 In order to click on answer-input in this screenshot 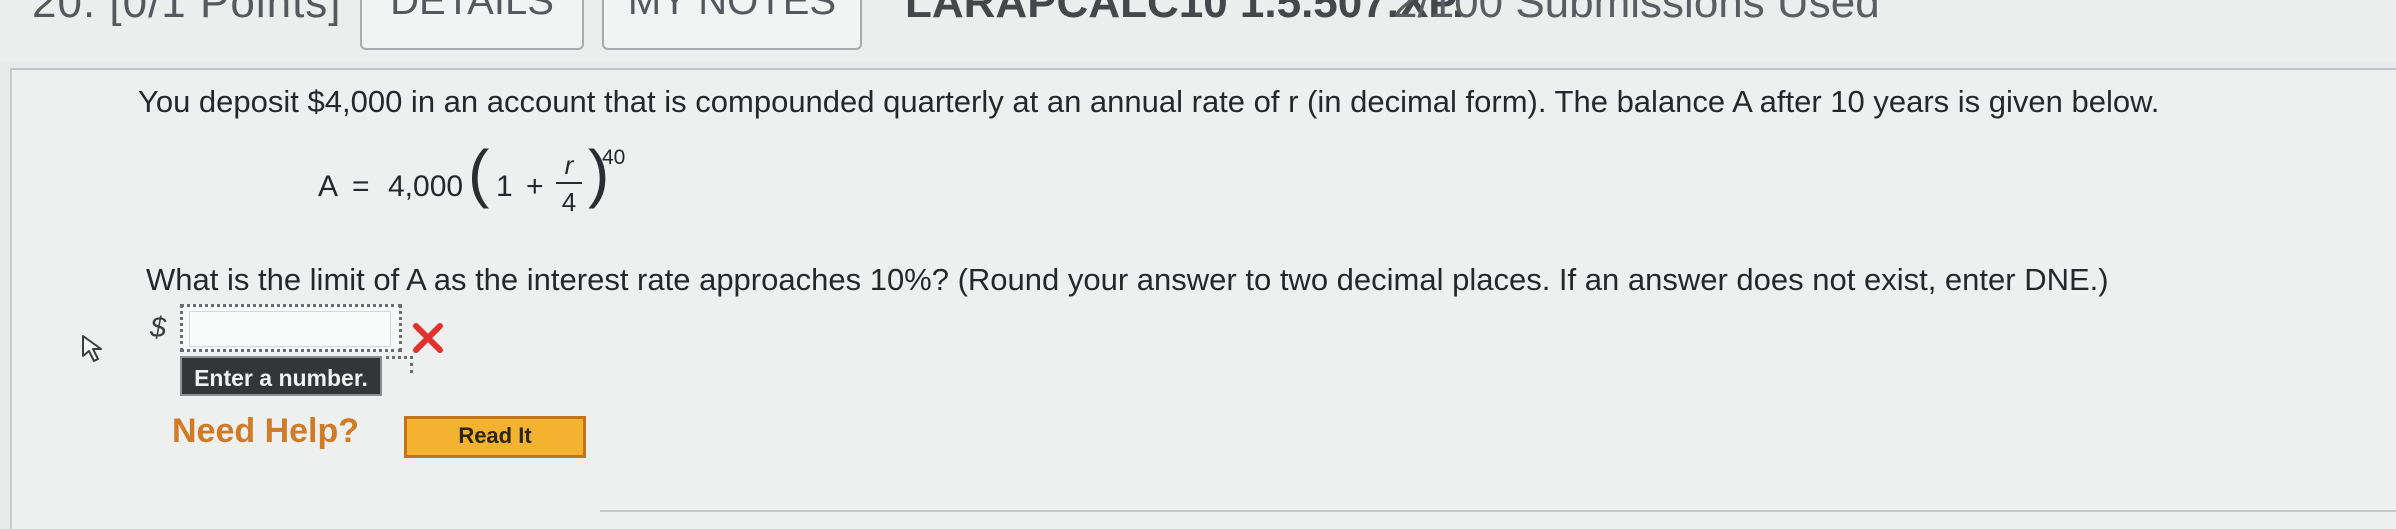, I will do `click(290, 329)`.